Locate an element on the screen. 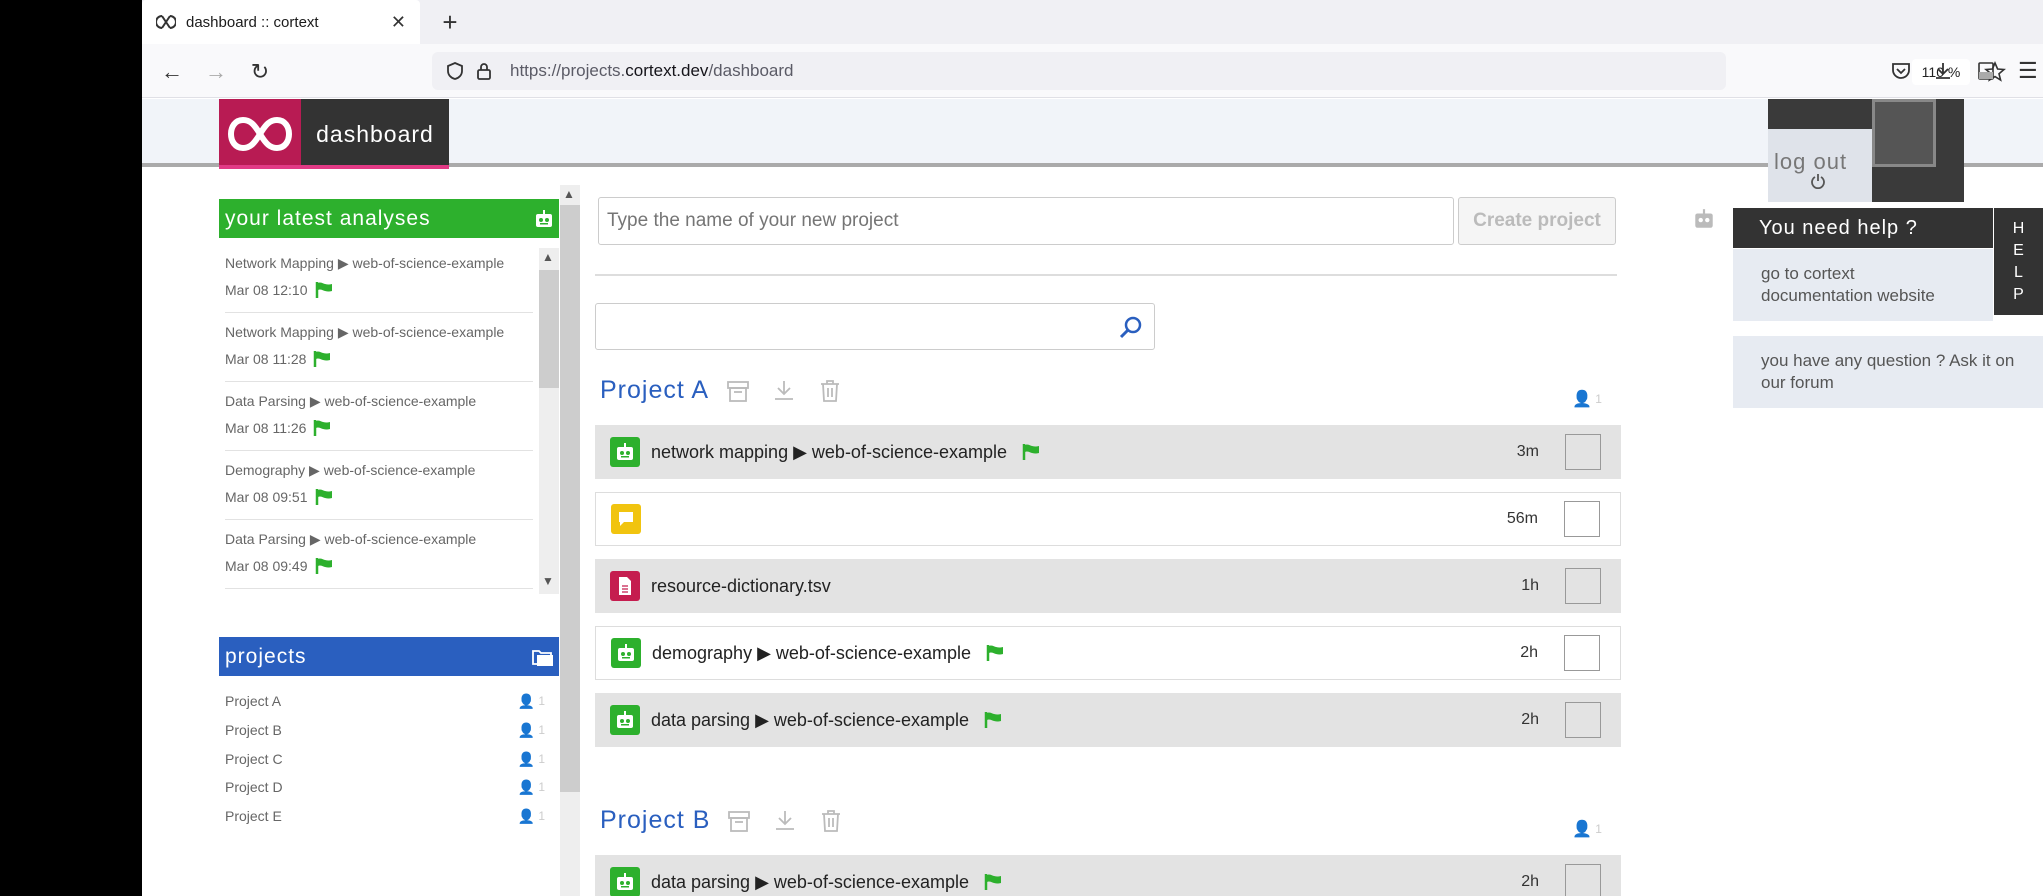  help-header: You need help ? is located at coordinates (1863, 228).